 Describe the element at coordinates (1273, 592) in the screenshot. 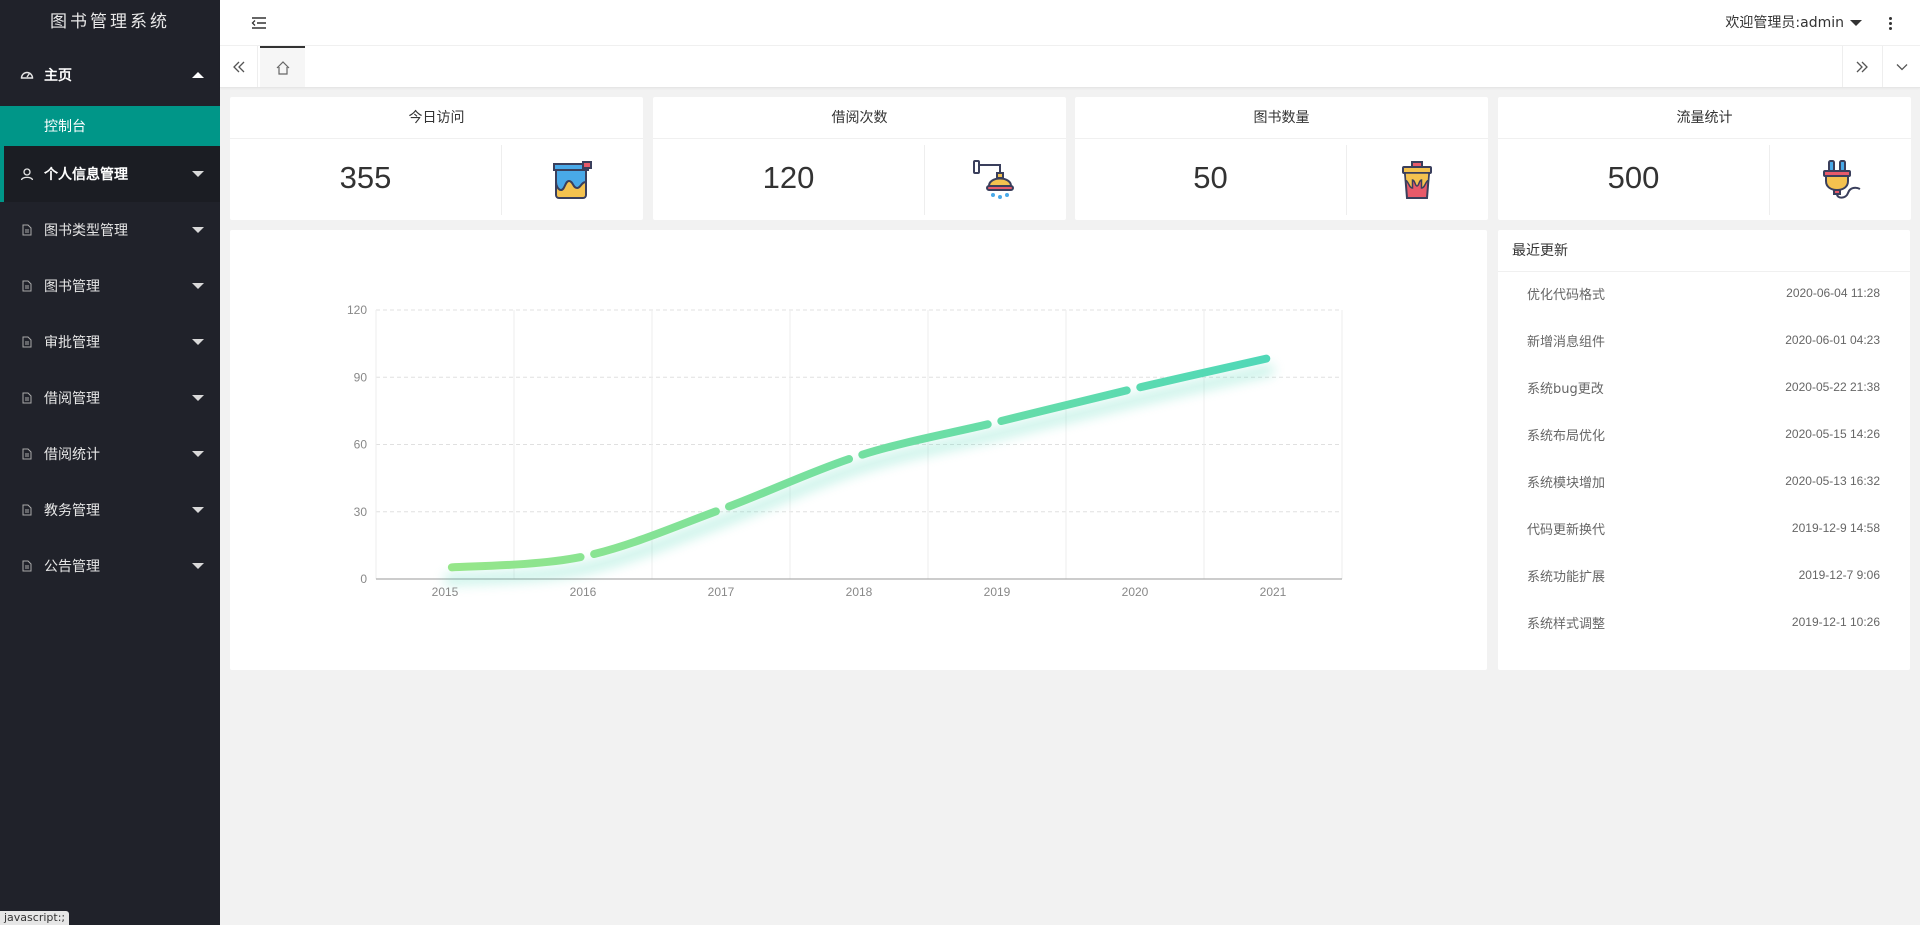

I see `chart-x-tick-label: 2021` at that location.